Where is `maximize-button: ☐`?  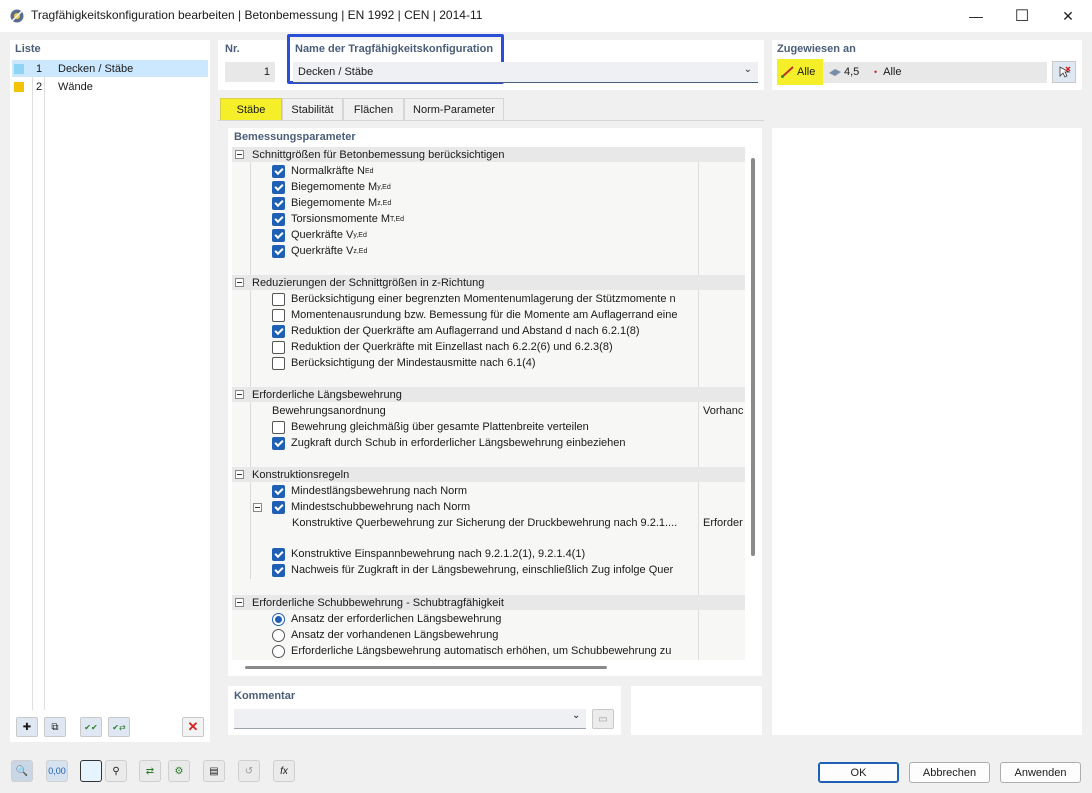
maximize-button: ☐ is located at coordinates (1022, 16).